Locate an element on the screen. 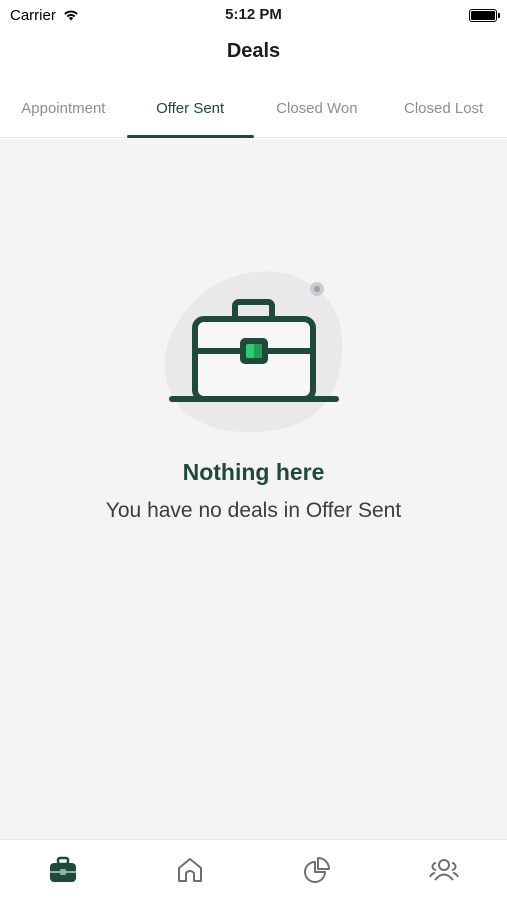  page-title: Deals is located at coordinates (253, 51).